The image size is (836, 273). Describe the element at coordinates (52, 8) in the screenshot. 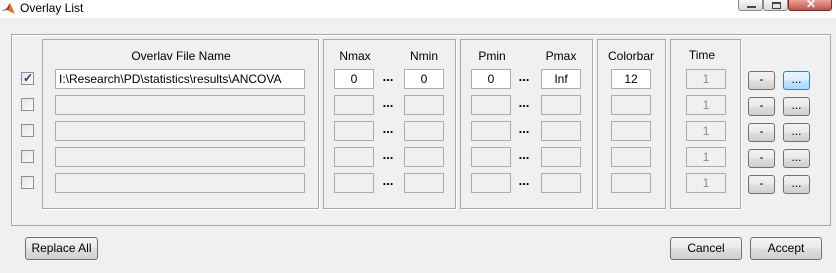

I see `window-title: Overlay List` at that location.